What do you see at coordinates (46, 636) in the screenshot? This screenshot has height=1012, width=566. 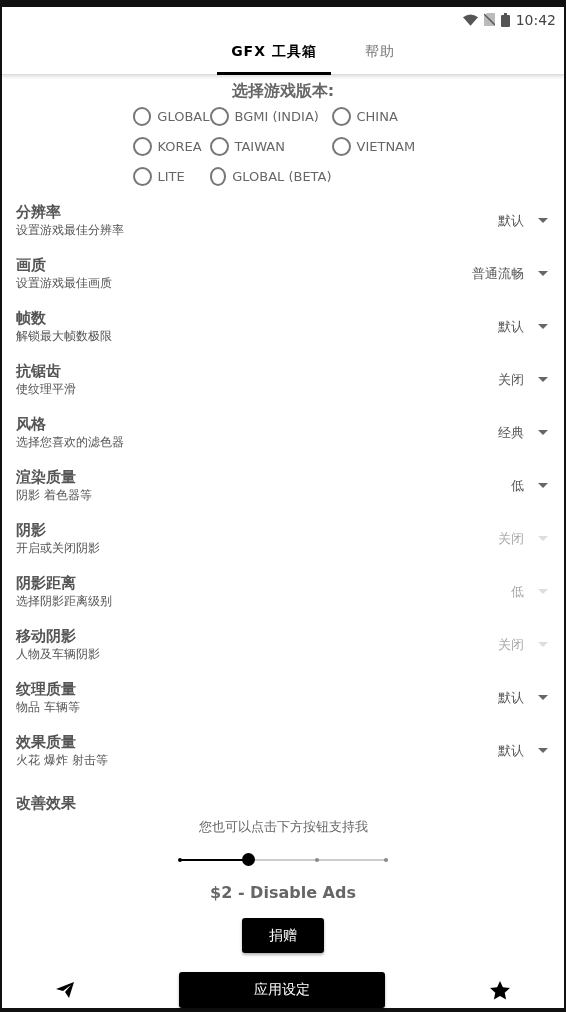 I see `setting-title: 移动阴影` at bounding box center [46, 636].